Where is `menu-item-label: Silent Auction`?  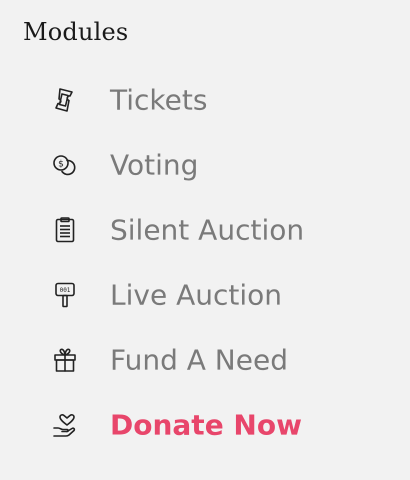 menu-item-label: Silent Auction is located at coordinates (207, 229).